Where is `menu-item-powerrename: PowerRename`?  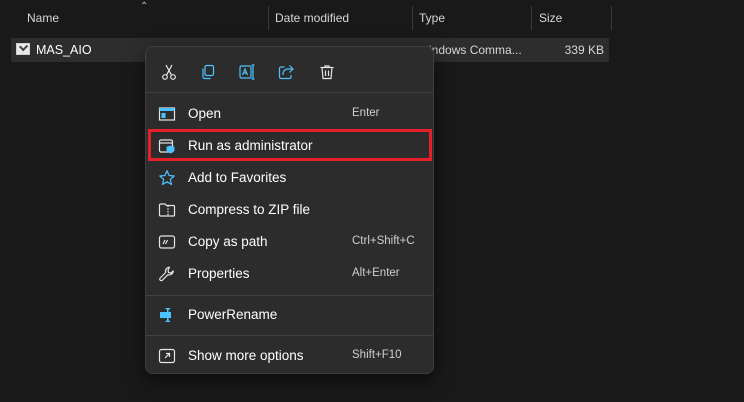 menu-item-powerrename: PowerRename is located at coordinates (289, 315).